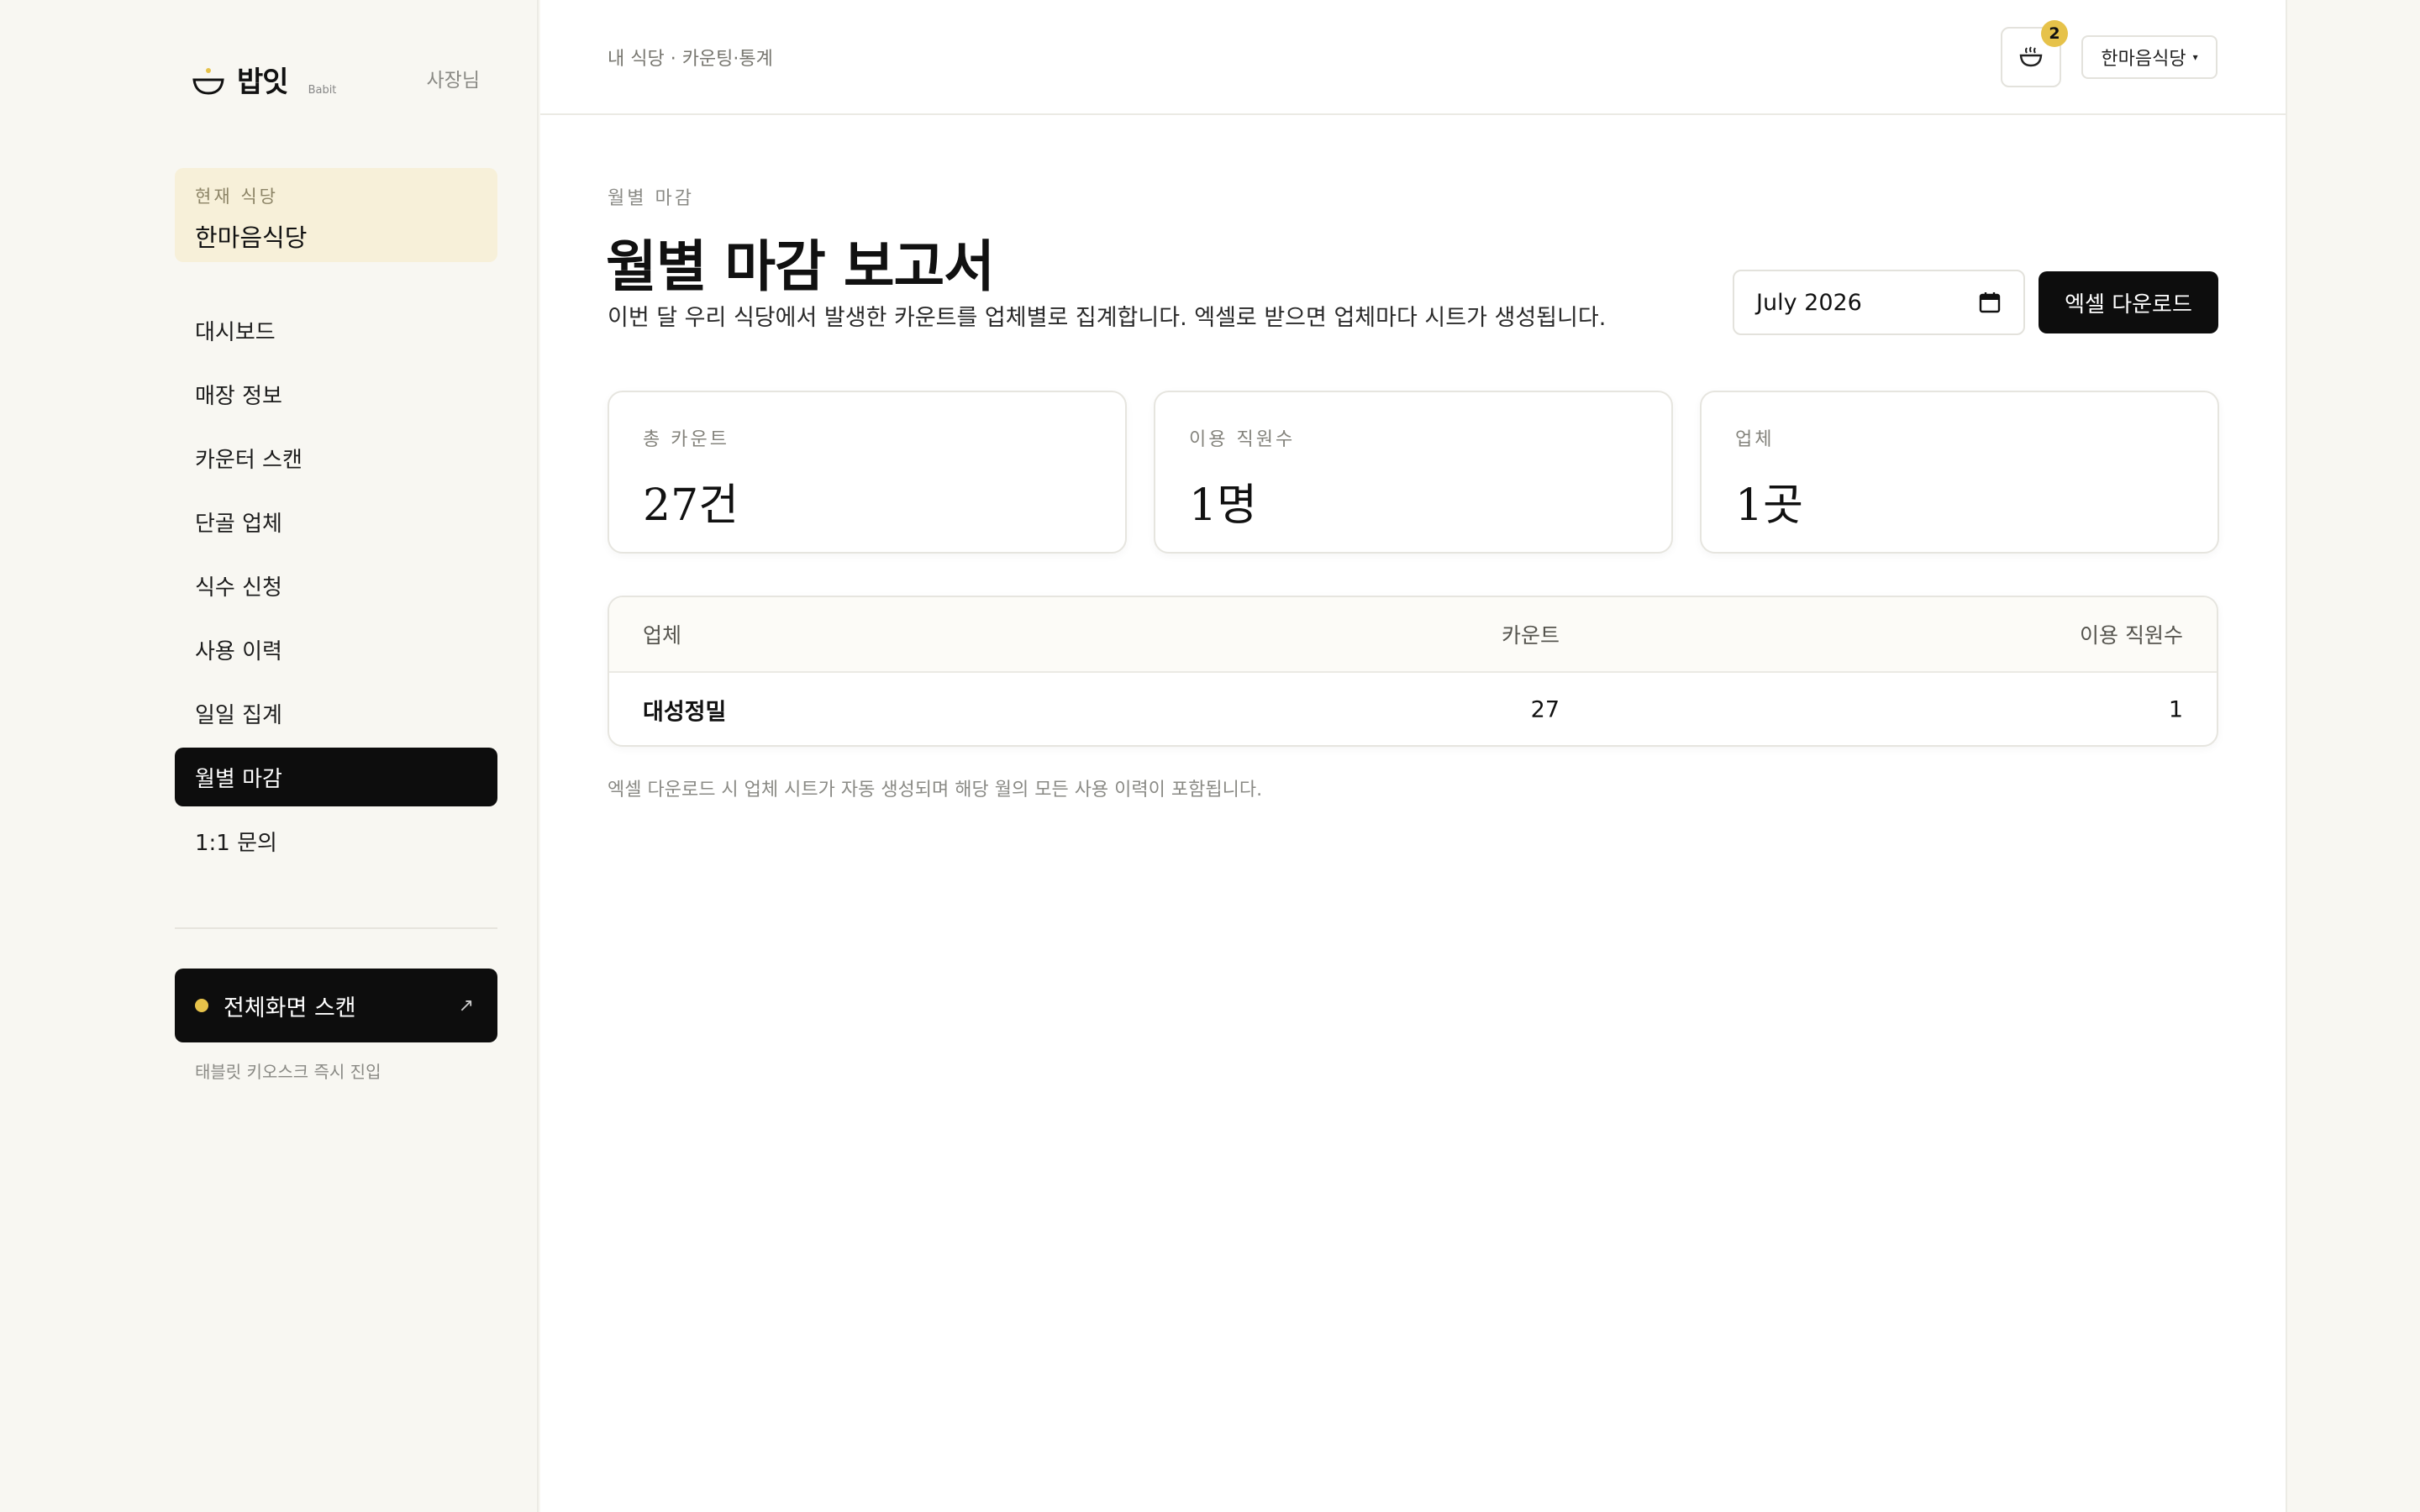 The width and height of the screenshot is (2420, 1512). What do you see at coordinates (336, 330) in the screenshot?
I see `sidebar-item-dashboard: 대시보드` at bounding box center [336, 330].